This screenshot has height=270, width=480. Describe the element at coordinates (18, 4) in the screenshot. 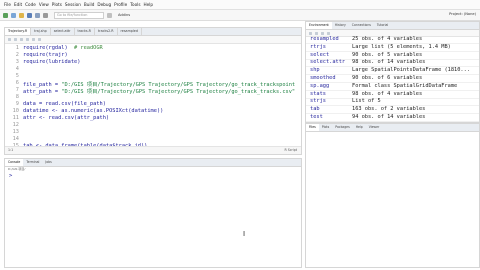

I see `menu-item-edit: Edit` at that location.